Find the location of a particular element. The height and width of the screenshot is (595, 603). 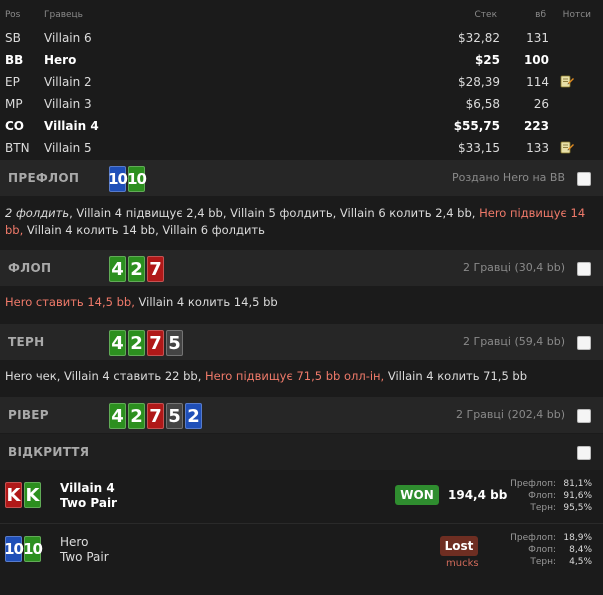

flop-checkbox is located at coordinates (584, 269).